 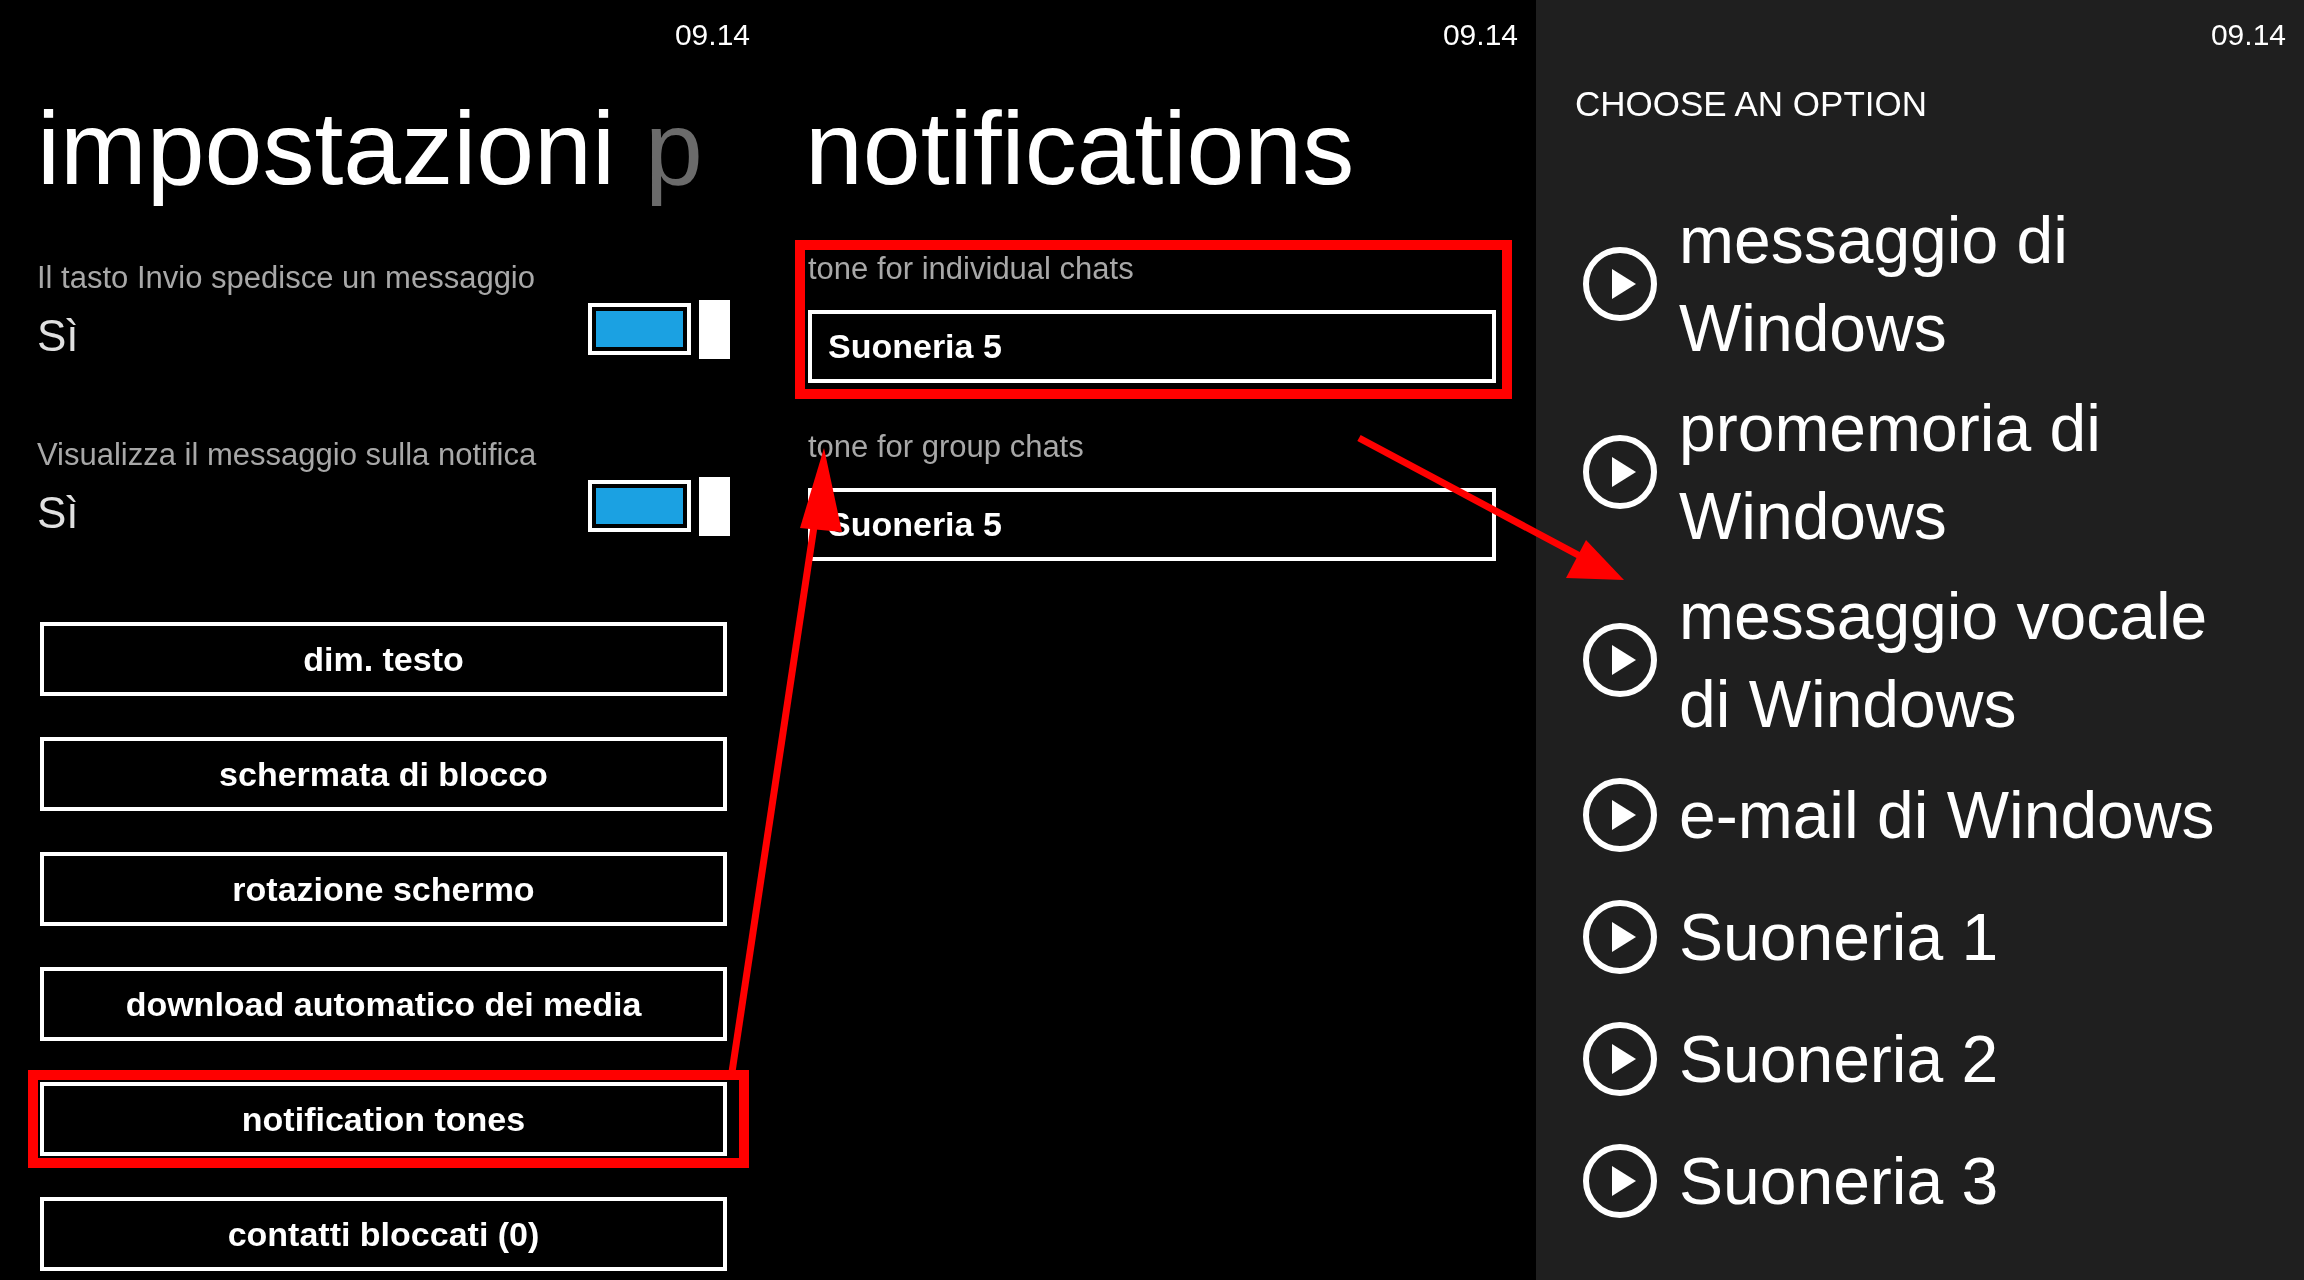 I want to click on setting-label: Il tasto Invio spedisce un messaggio, so click(x=286, y=278).